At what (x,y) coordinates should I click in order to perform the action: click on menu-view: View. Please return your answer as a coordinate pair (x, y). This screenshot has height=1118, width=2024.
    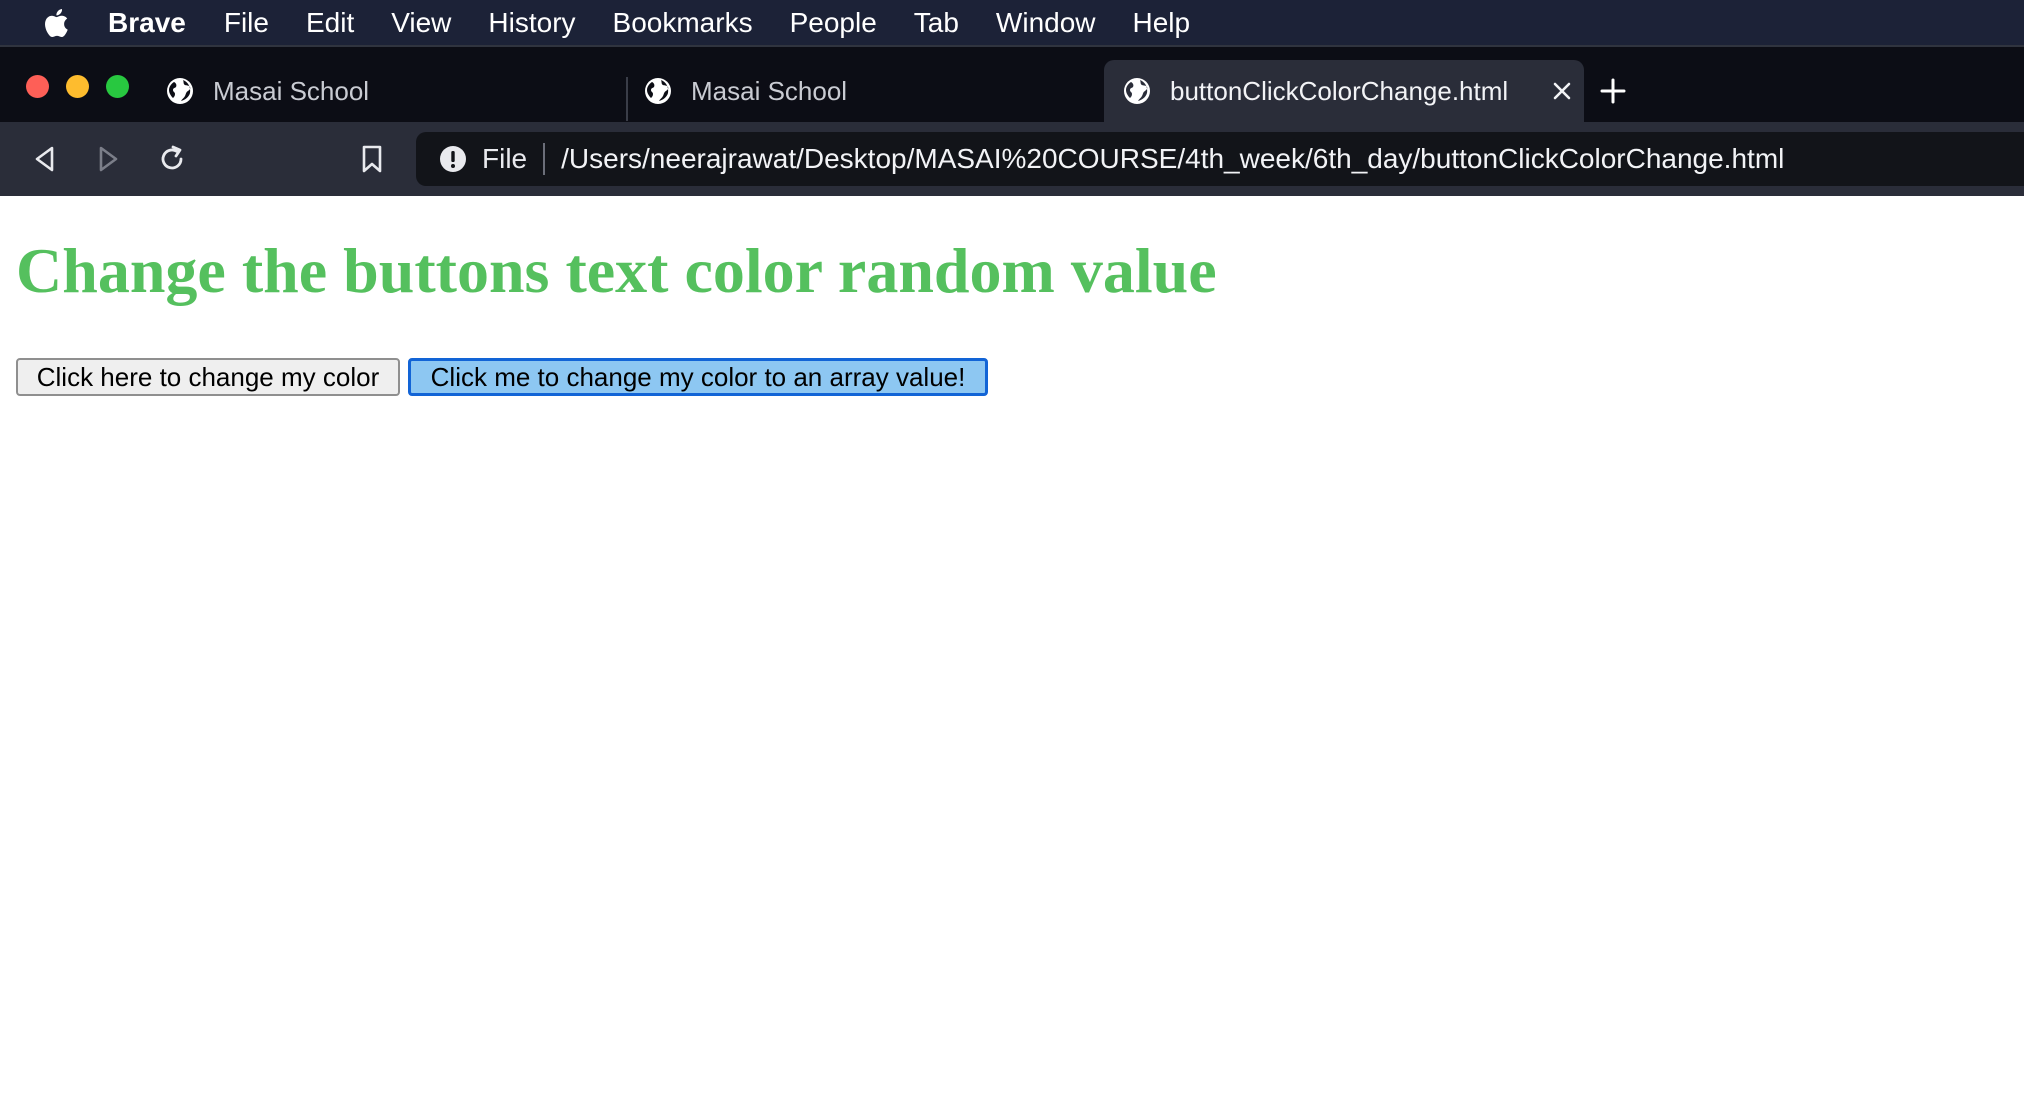
    Looking at the image, I should click on (421, 23).